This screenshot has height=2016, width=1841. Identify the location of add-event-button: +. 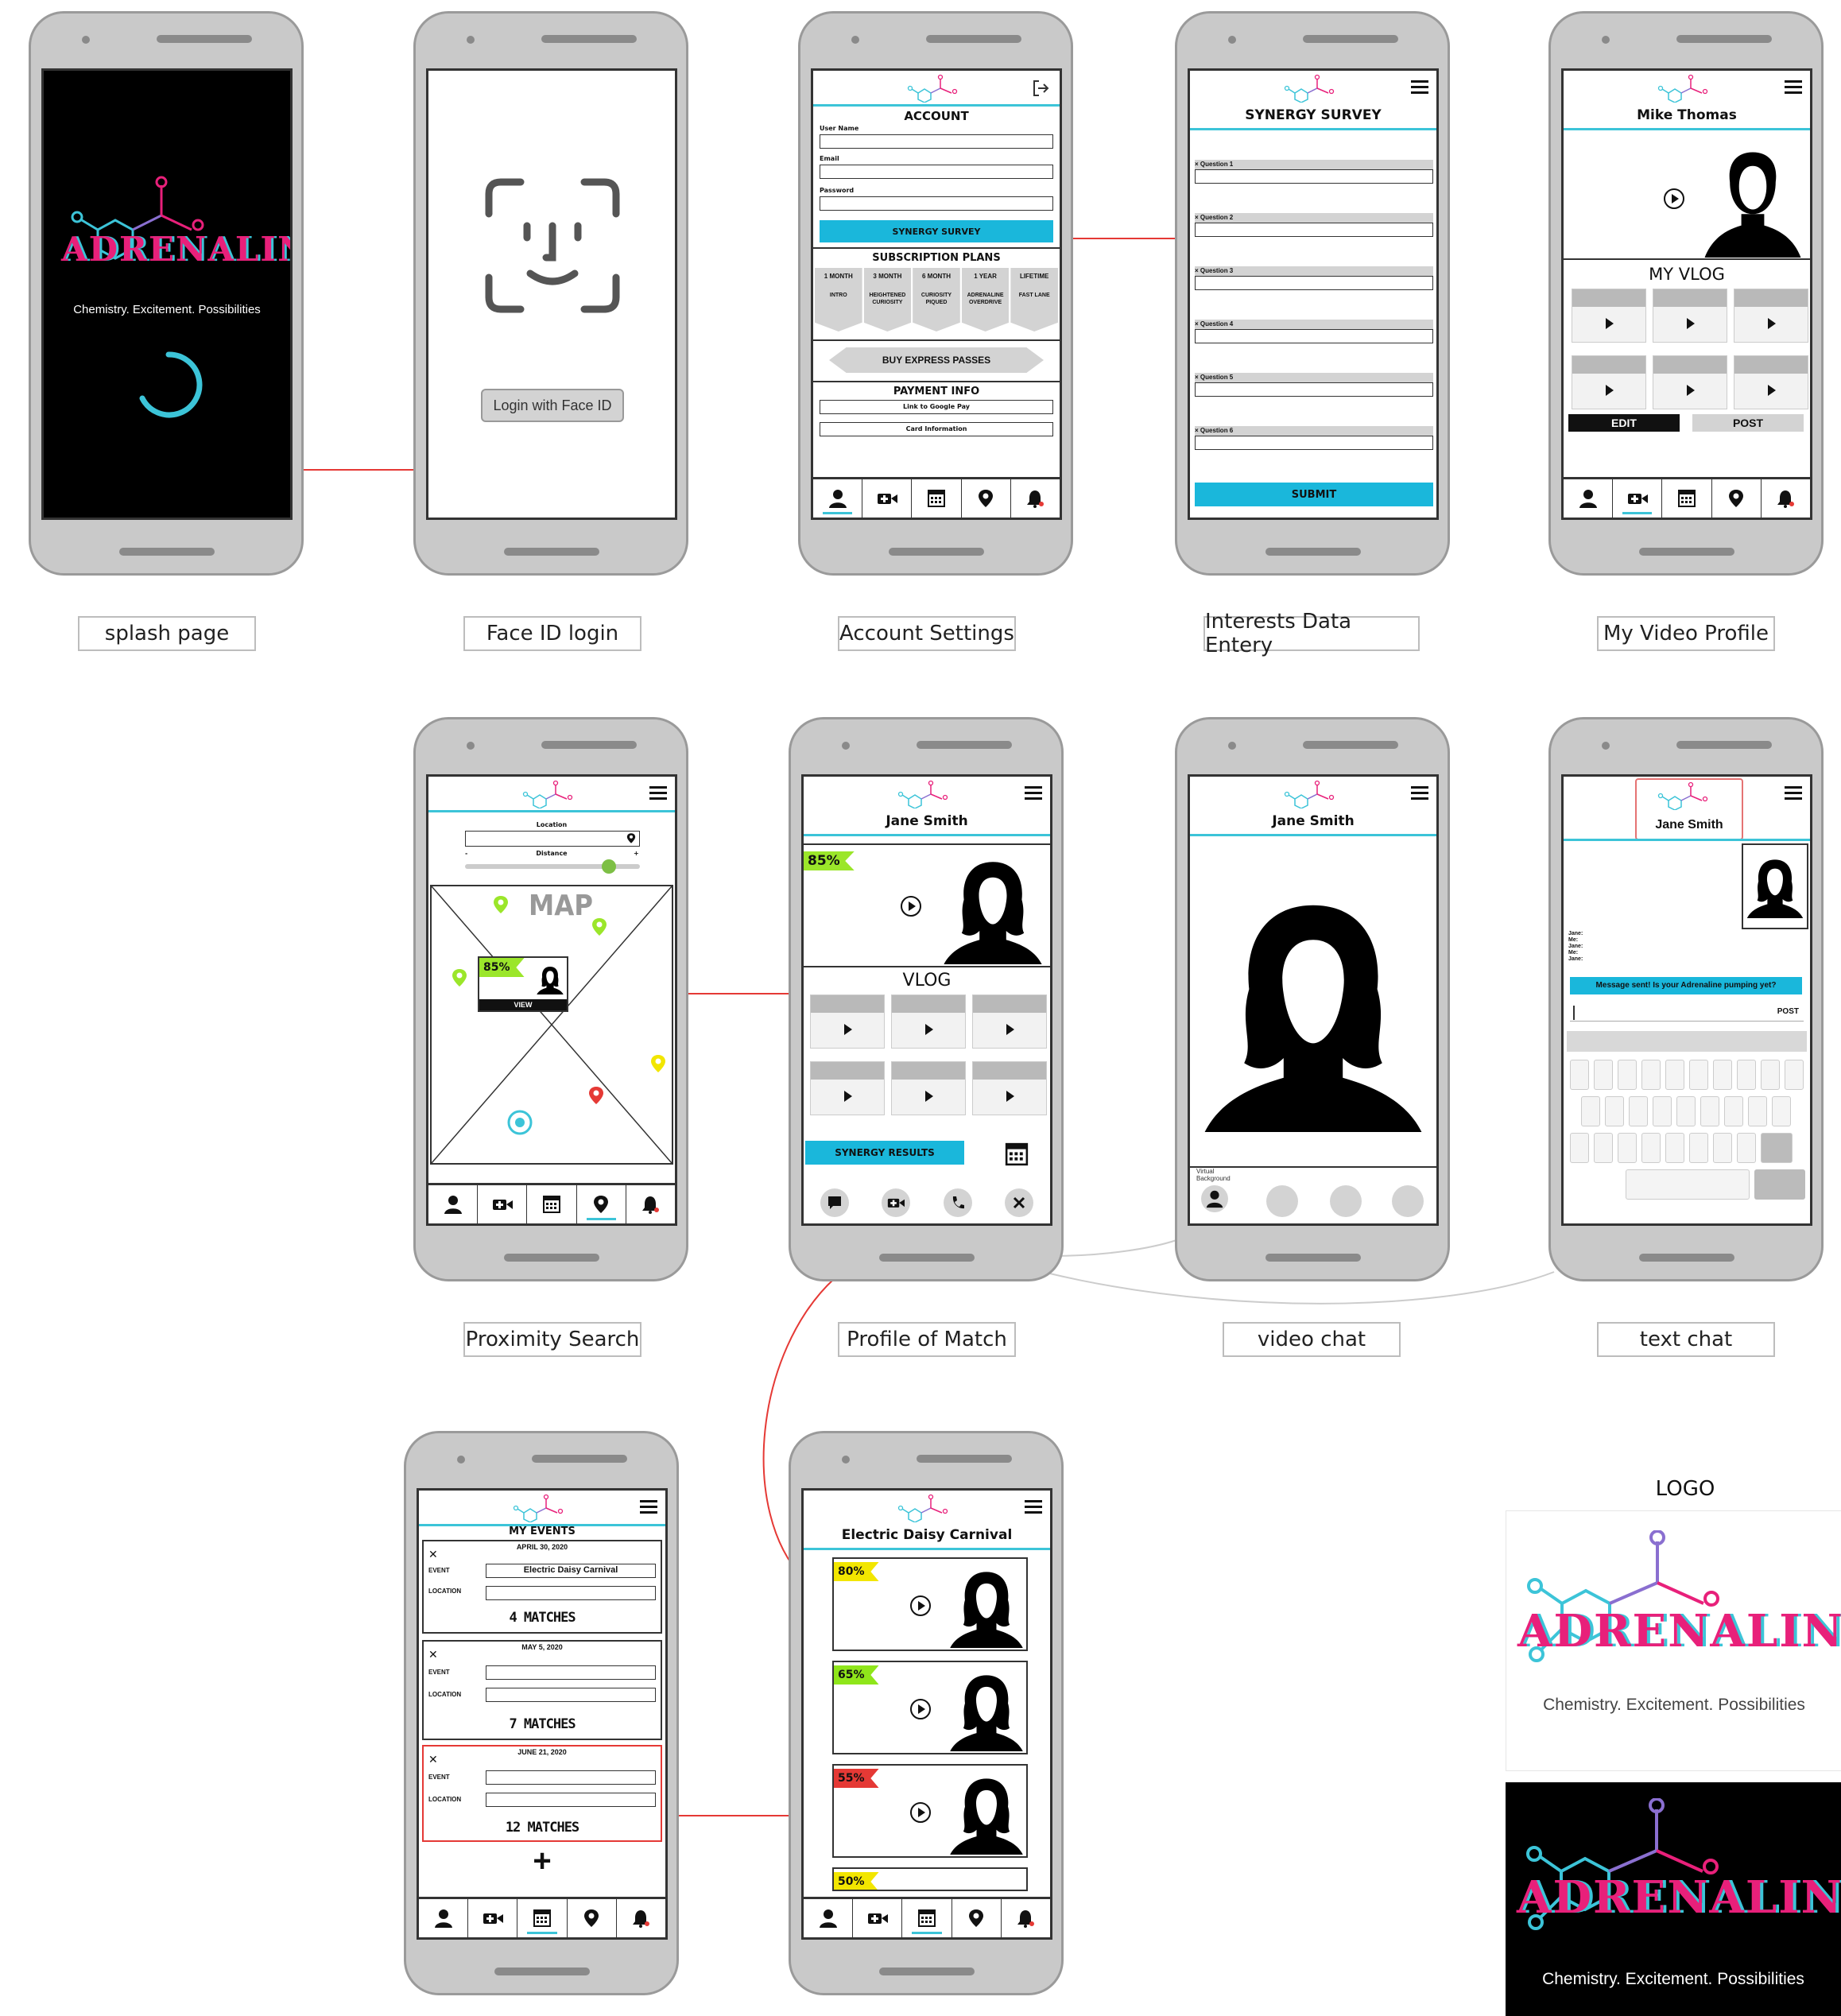
(542, 1860).